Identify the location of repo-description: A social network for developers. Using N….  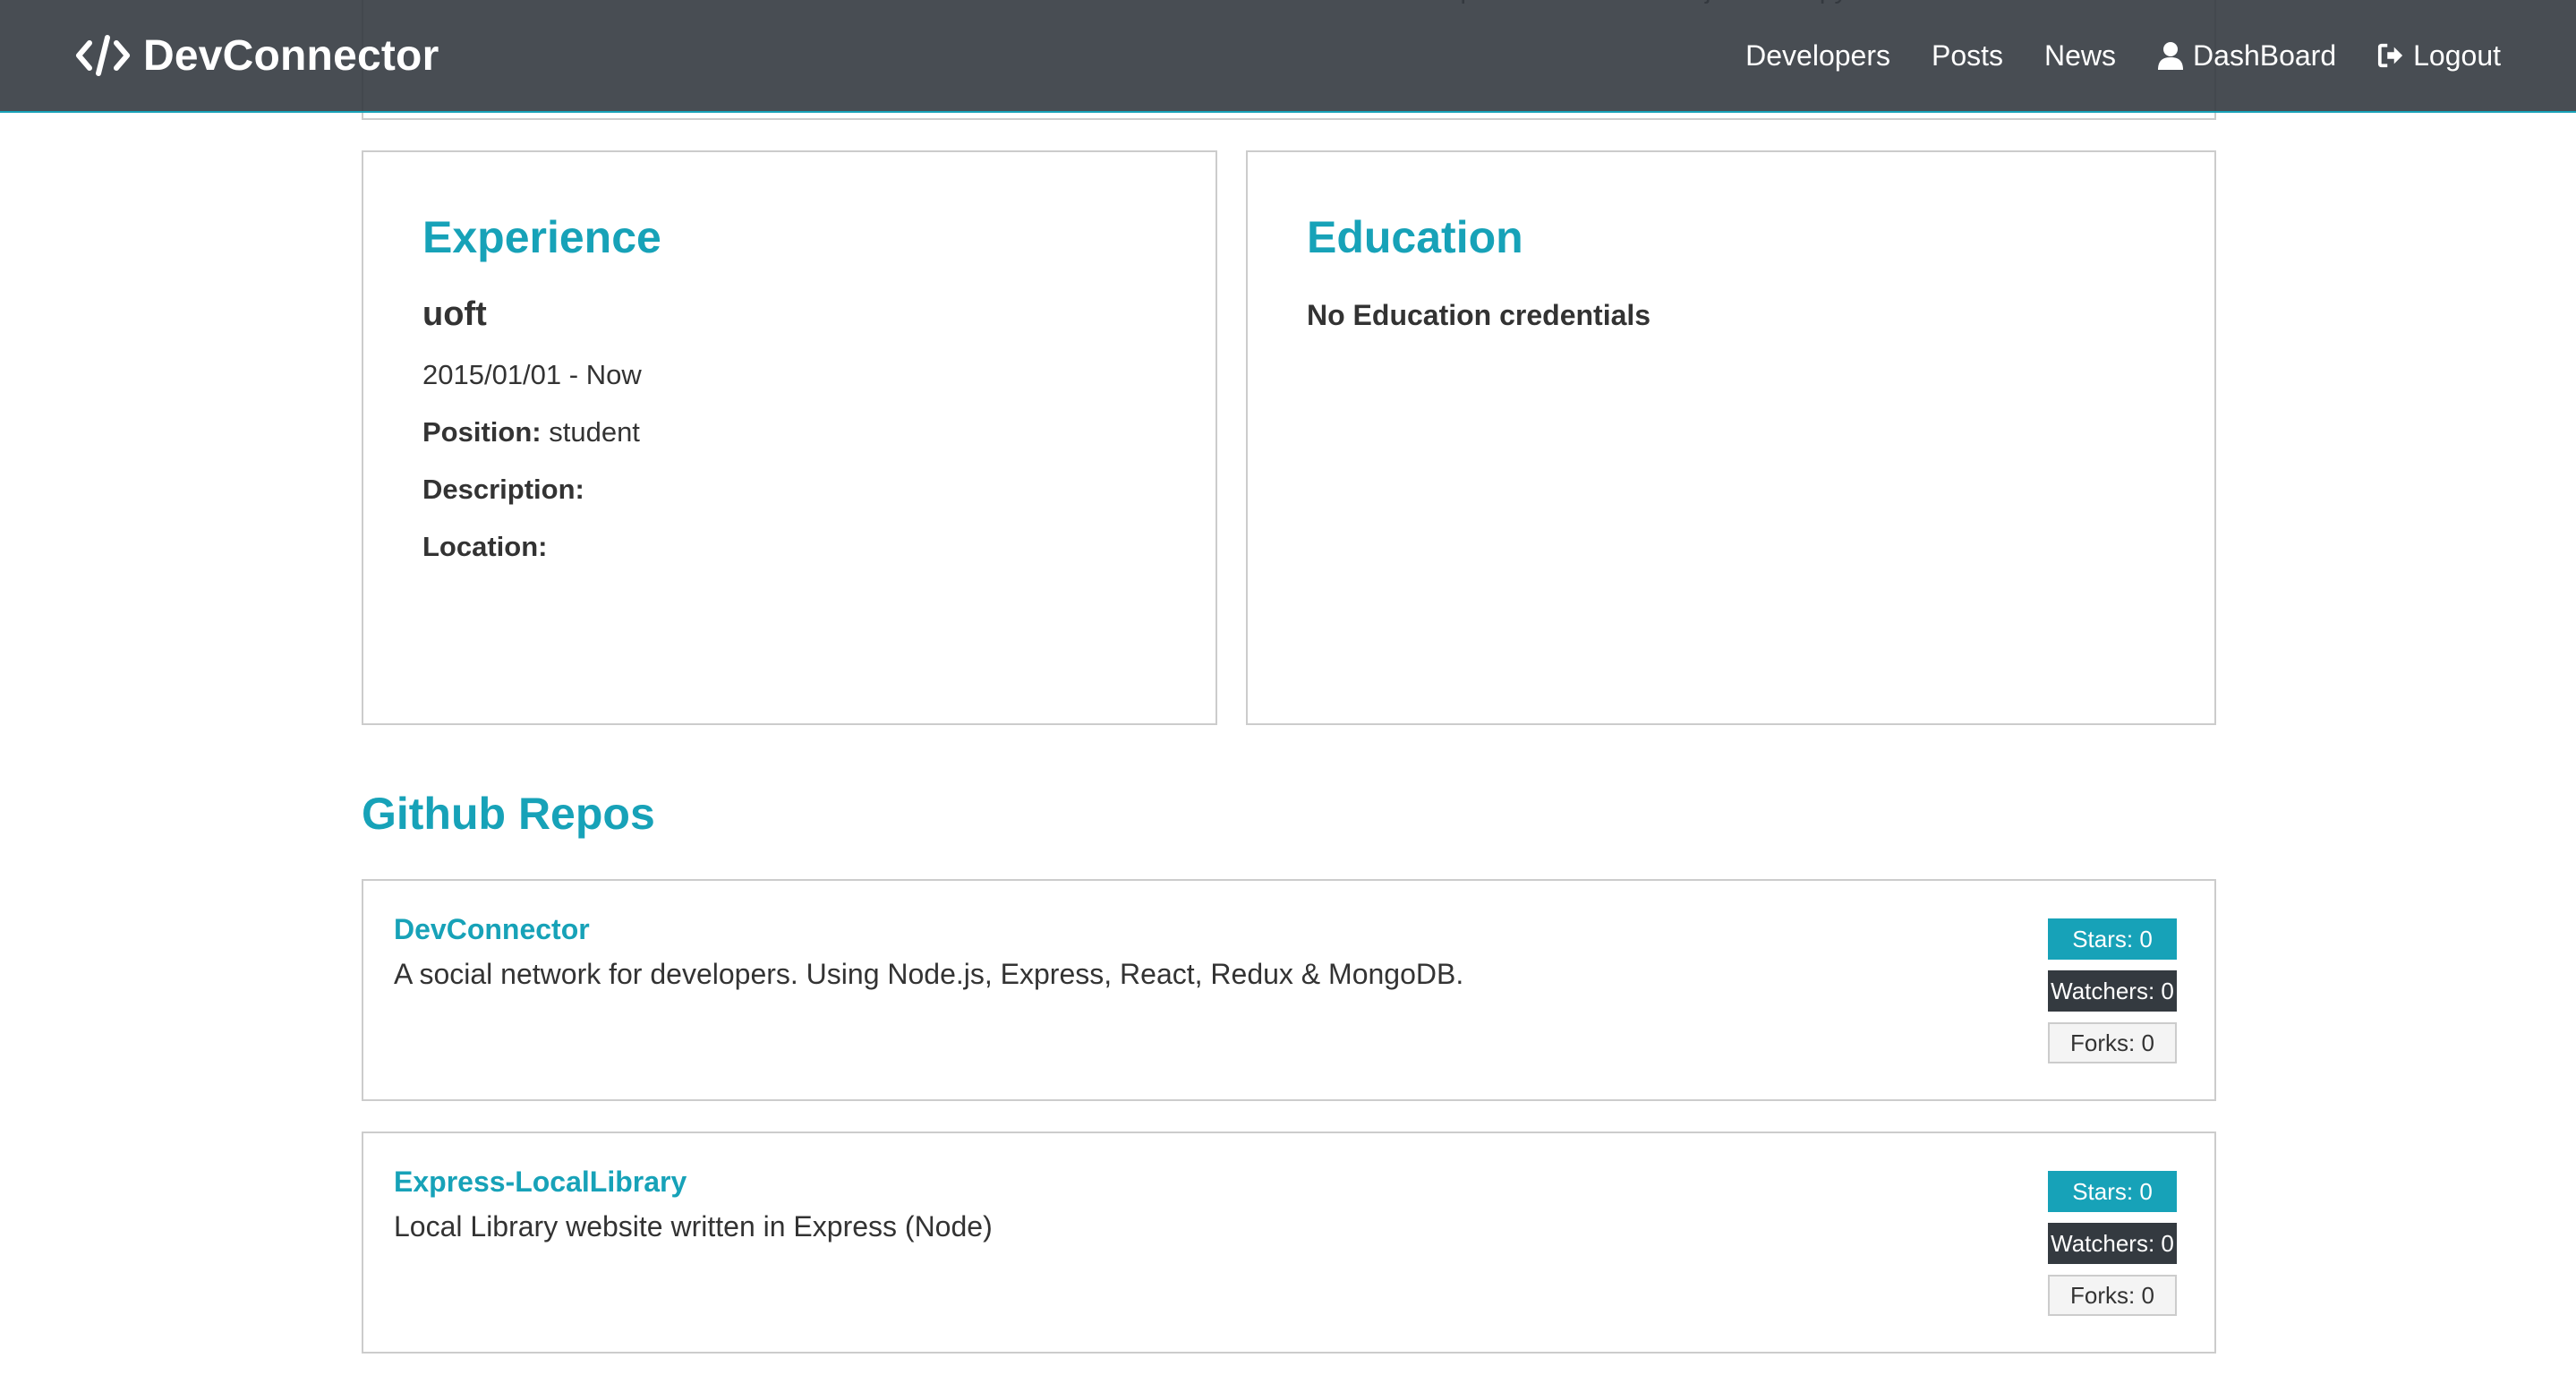
(929, 974).